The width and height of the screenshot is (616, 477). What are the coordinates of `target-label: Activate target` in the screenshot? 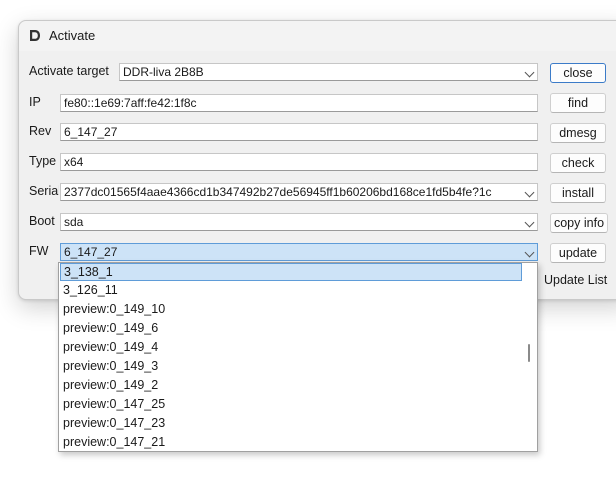 It's located at (69, 71).